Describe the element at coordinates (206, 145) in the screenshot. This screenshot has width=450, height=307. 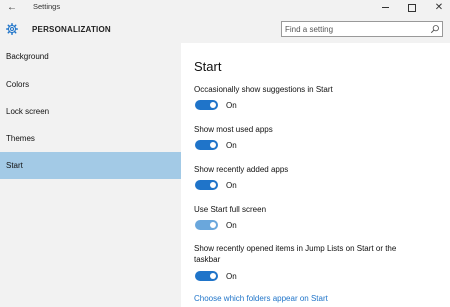
I see `toggle-most-used` at that location.